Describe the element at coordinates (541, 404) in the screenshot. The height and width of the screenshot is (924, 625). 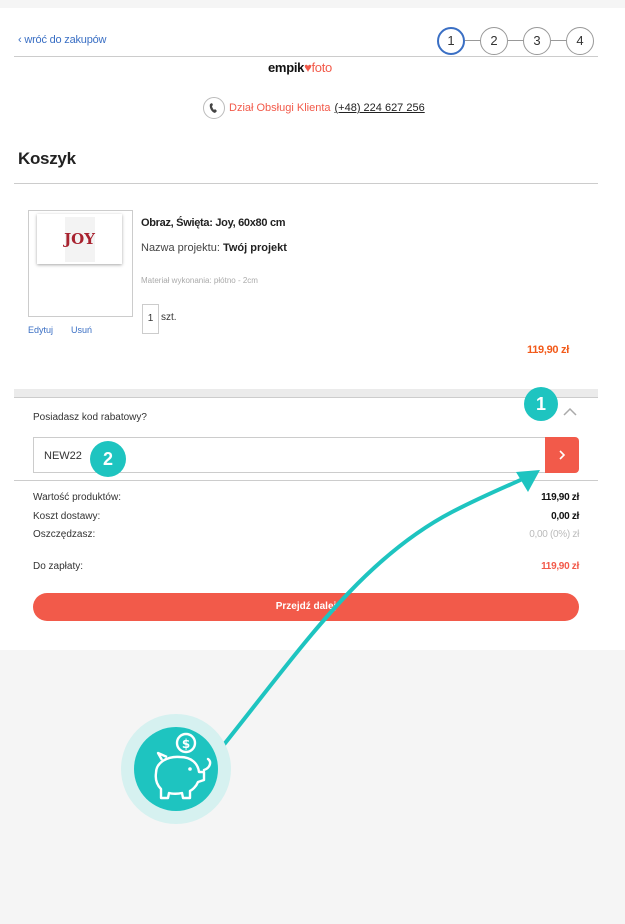
I see `annotation-badge-1: 1` at that location.